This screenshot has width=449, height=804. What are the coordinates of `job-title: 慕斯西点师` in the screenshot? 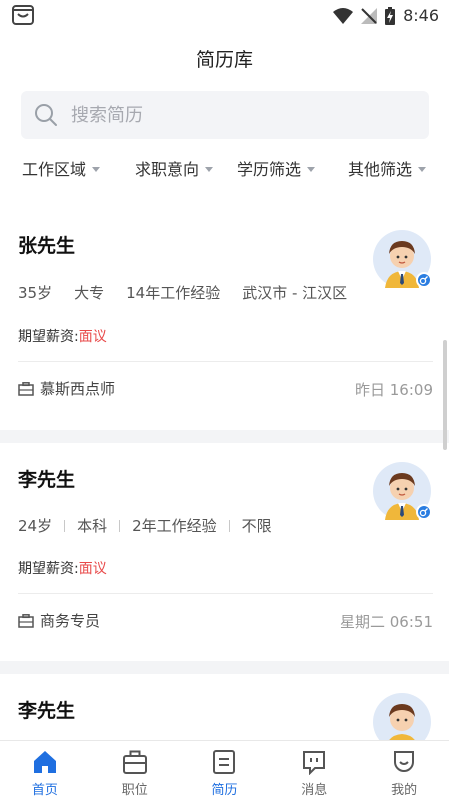 It's located at (78, 389).